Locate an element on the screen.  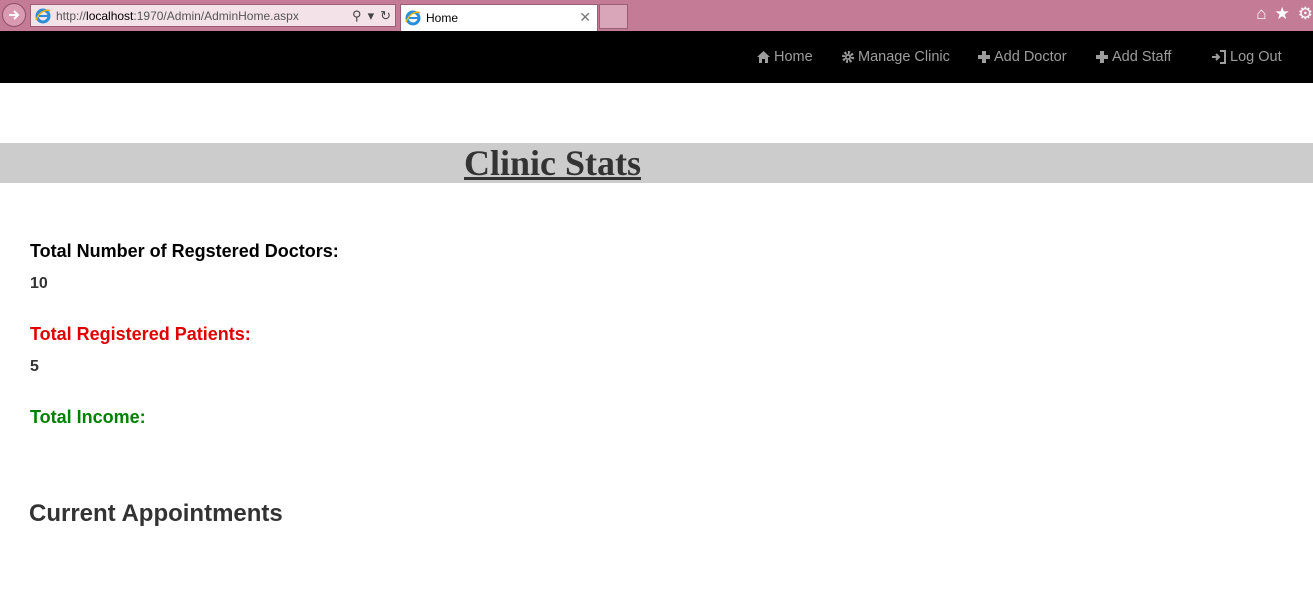
home-icon: ⌂ is located at coordinates (1261, 14).